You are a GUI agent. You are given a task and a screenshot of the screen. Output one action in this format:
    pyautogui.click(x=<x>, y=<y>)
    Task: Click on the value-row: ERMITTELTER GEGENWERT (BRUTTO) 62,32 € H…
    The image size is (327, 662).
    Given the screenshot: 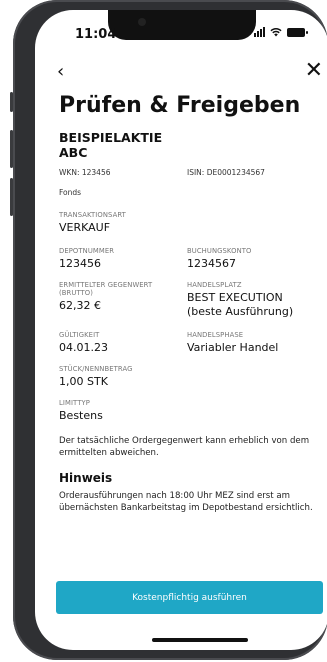 What is the action you would take?
    pyautogui.click(x=190, y=300)
    